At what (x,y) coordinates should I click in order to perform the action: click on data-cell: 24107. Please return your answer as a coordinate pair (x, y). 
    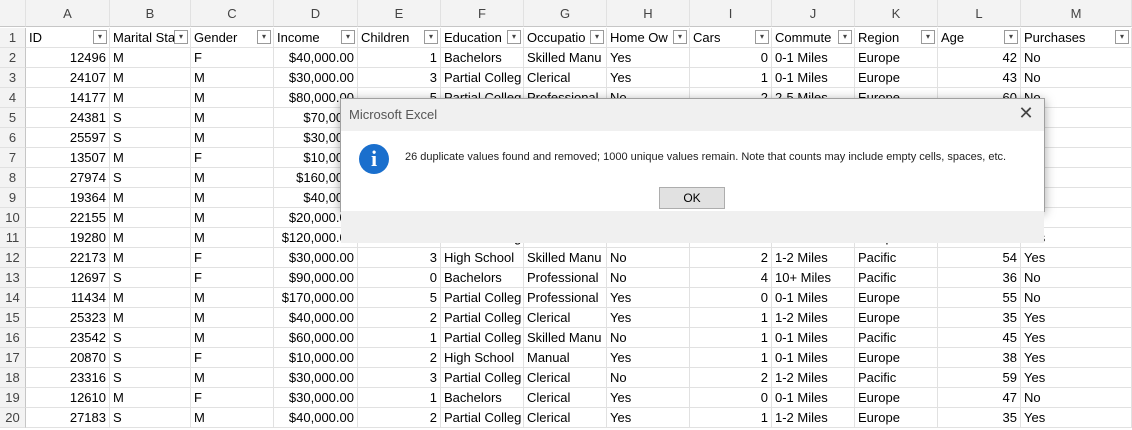
    Looking at the image, I should click on (68, 78).